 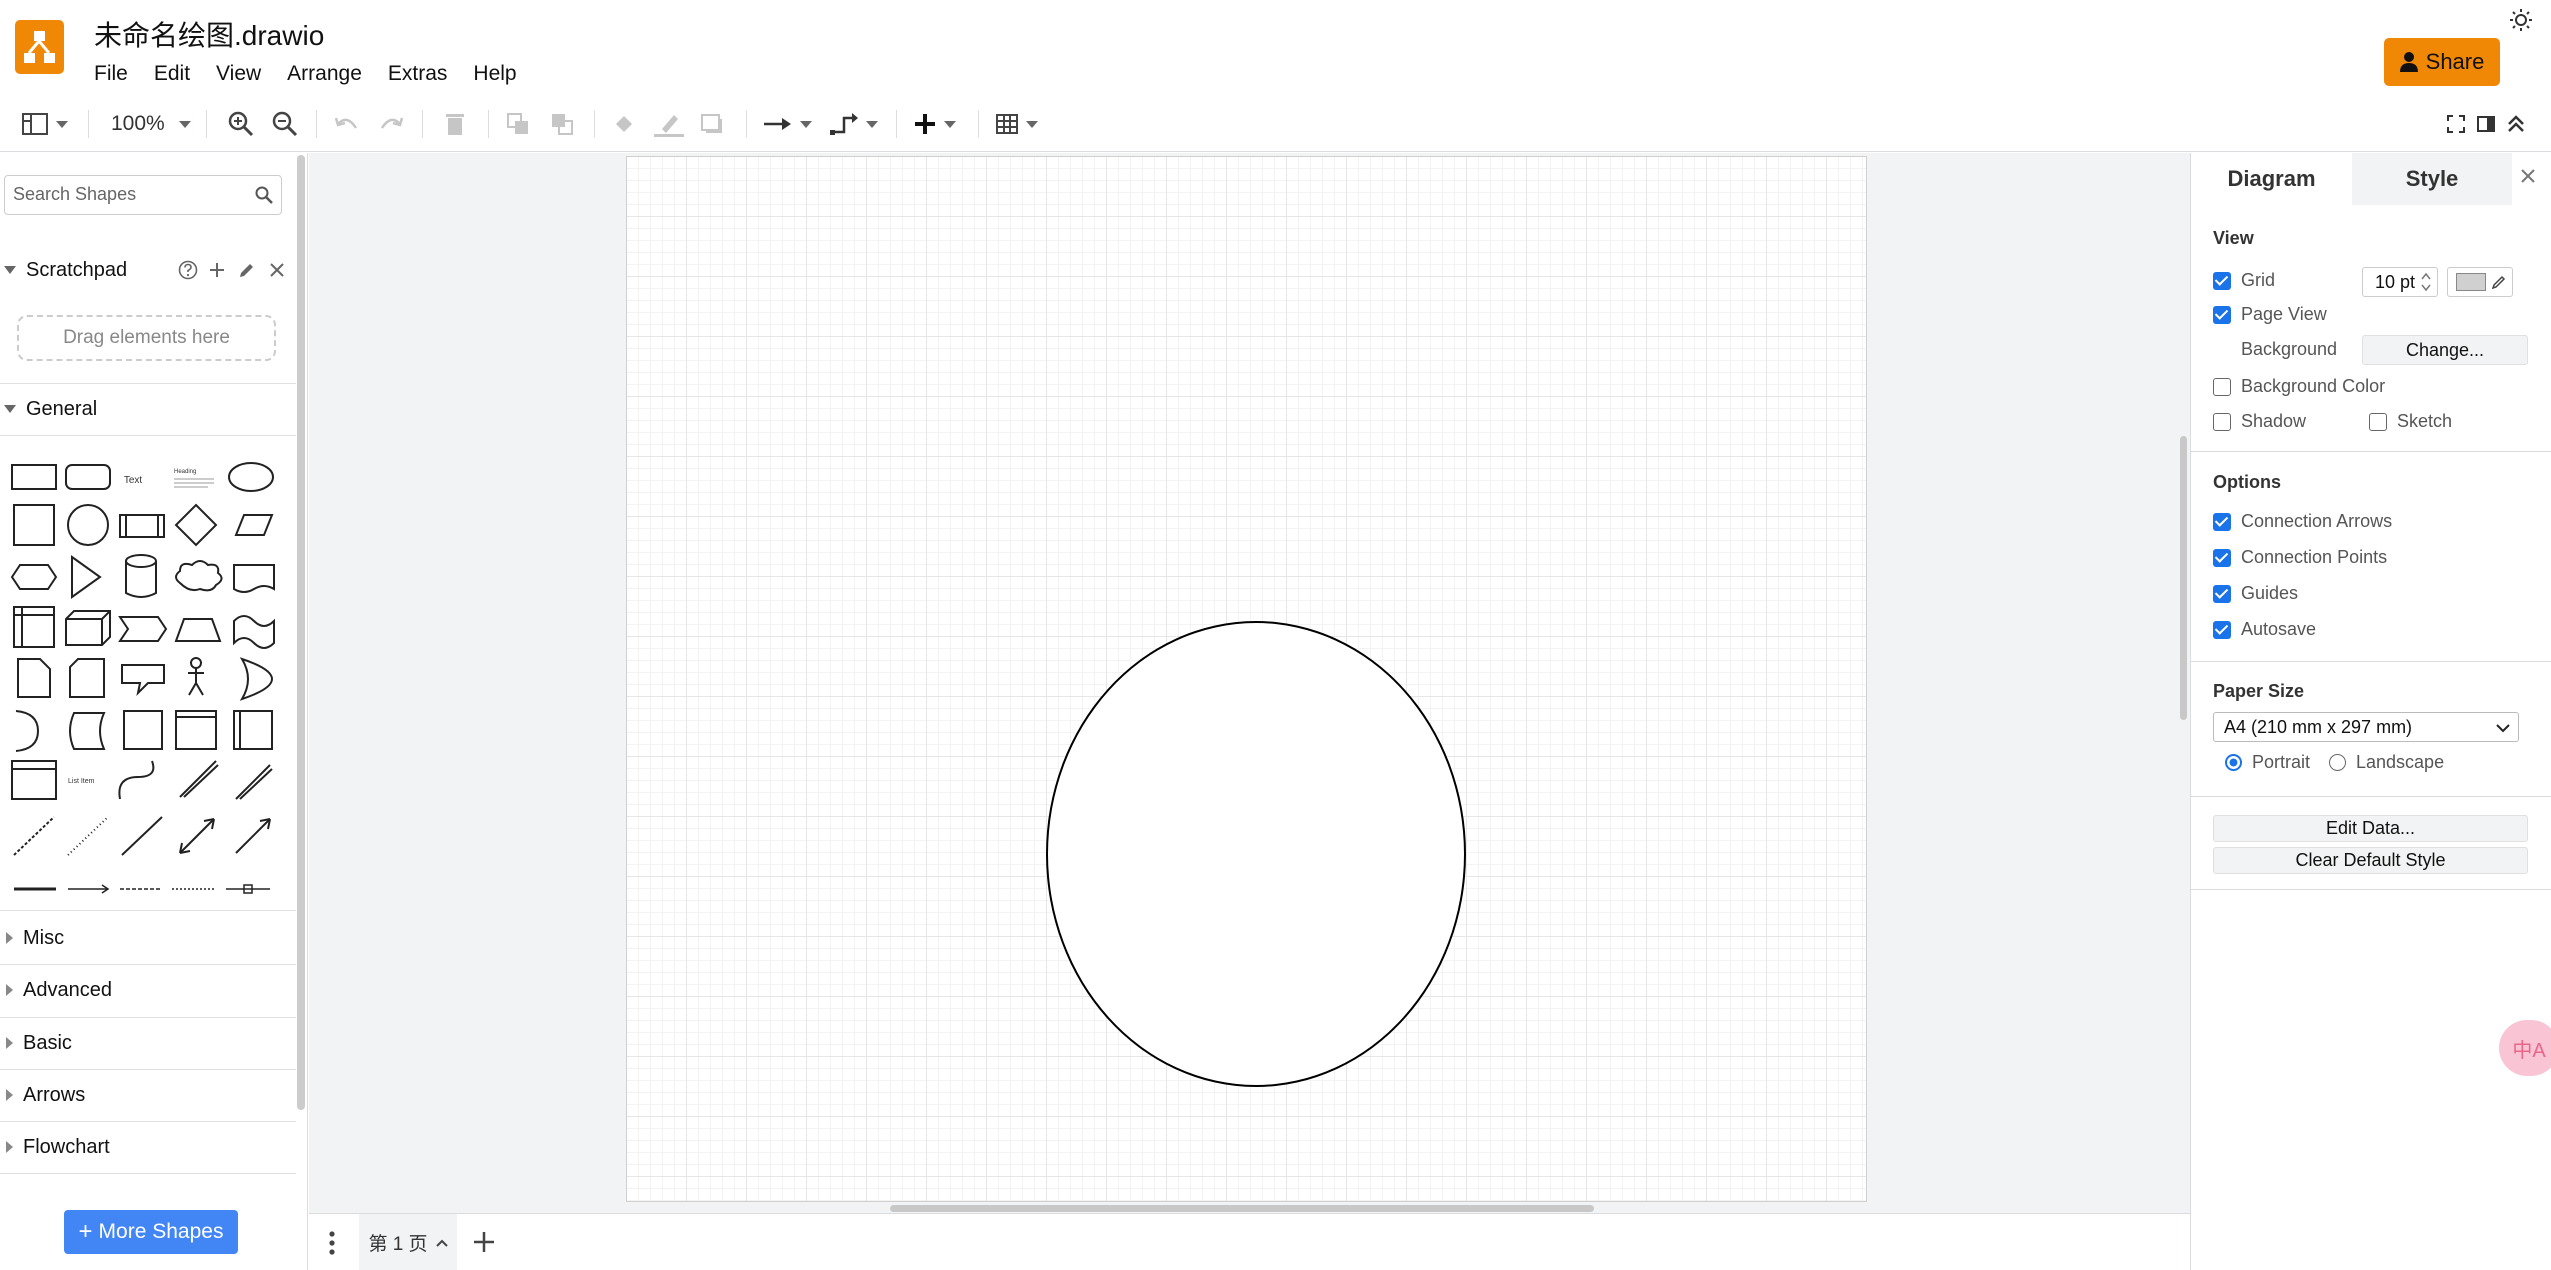 What do you see at coordinates (88, 525) in the screenshot?
I see `shape-circle` at bounding box center [88, 525].